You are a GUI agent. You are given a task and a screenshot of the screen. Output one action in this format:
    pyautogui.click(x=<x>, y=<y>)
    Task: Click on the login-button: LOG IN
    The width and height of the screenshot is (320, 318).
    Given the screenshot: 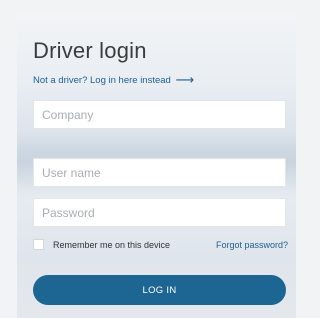 What is the action you would take?
    pyautogui.click(x=159, y=290)
    